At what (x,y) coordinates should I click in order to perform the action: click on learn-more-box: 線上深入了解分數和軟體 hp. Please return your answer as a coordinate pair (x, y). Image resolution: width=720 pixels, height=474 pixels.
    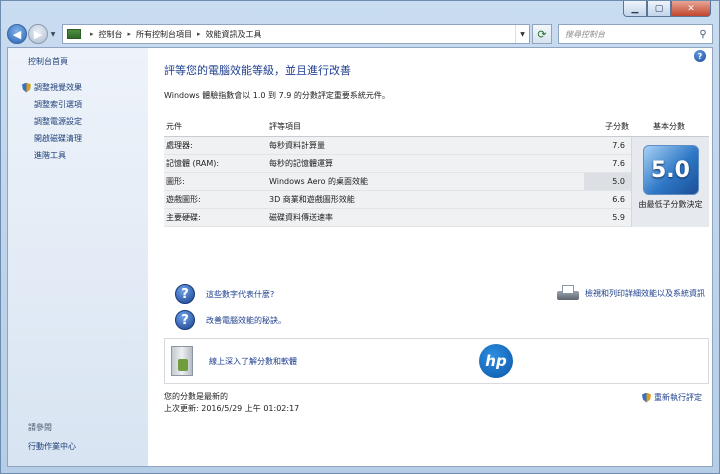
    Looking at the image, I should click on (436, 361).